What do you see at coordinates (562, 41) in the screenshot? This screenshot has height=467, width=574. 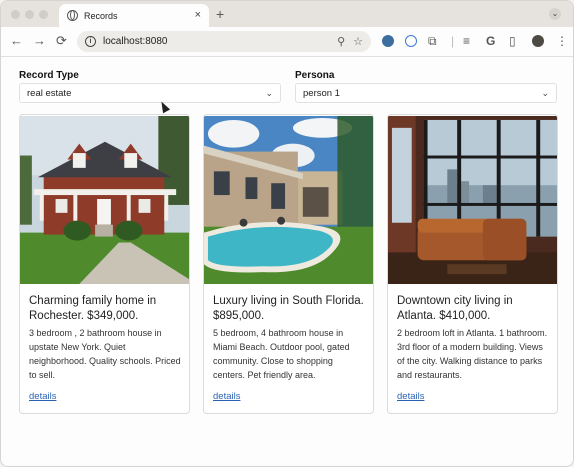 I see `menu-icon: ⋮` at bounding box center [562, 41].